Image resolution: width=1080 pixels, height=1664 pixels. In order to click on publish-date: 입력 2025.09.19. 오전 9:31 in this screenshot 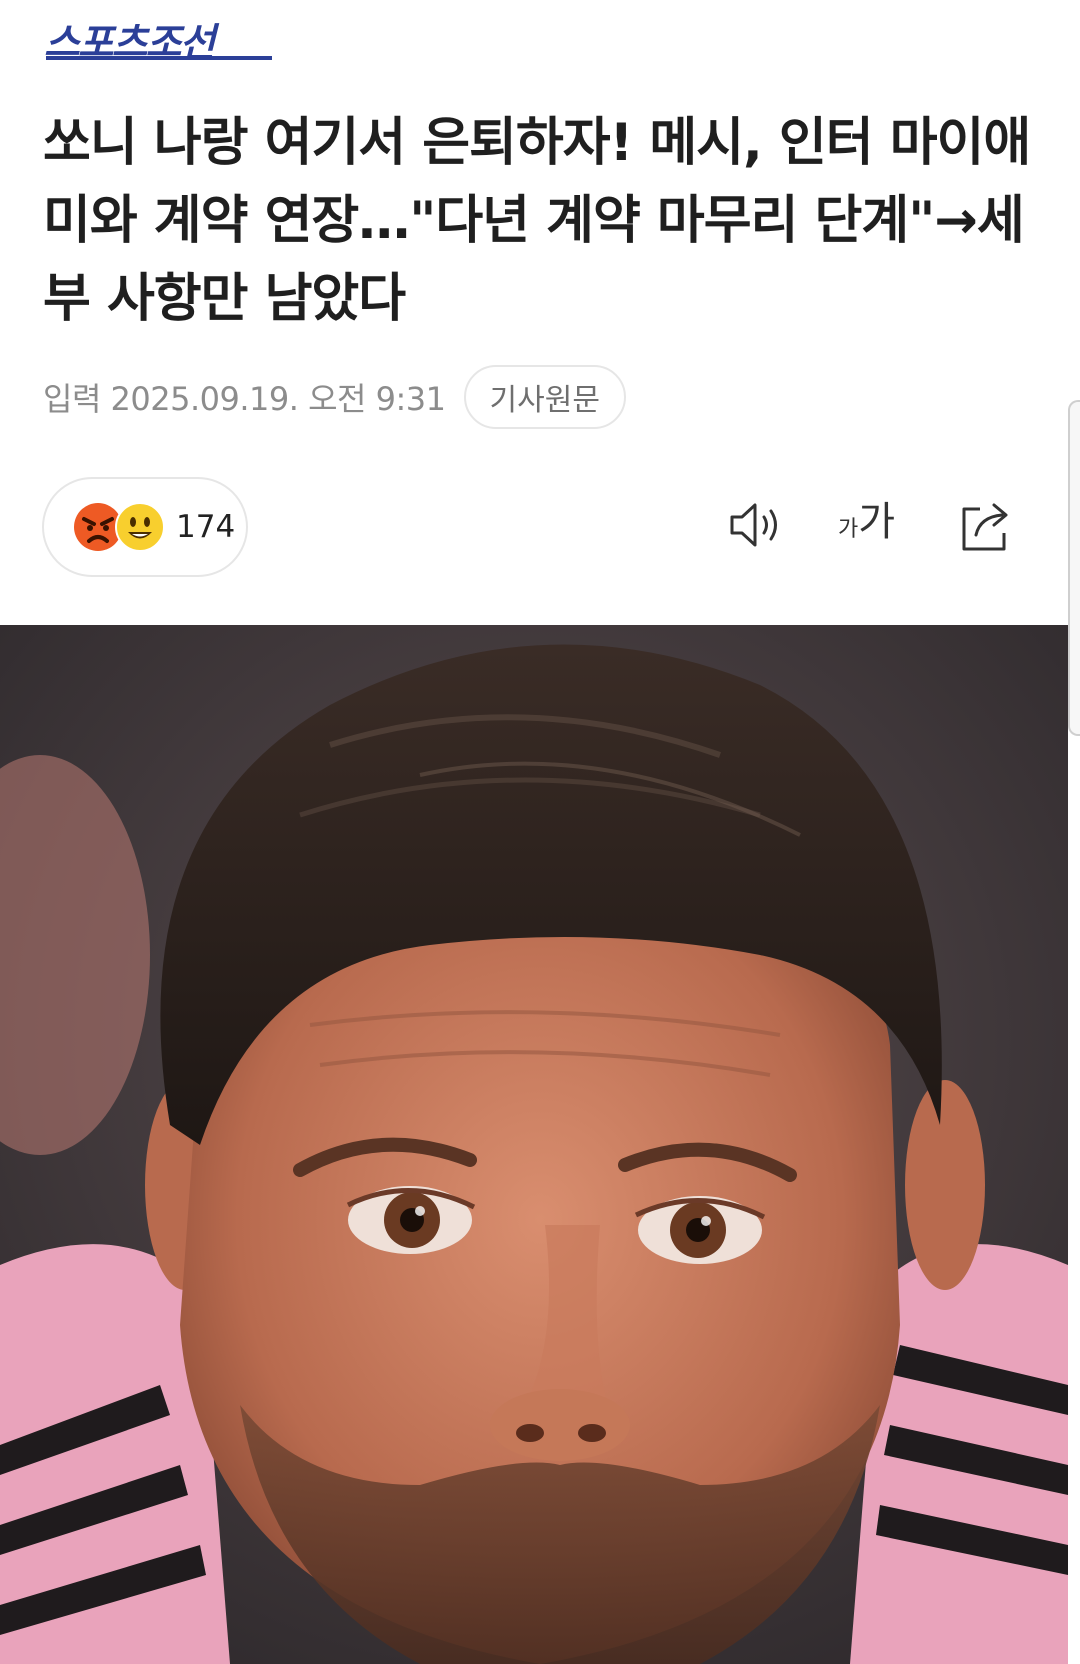, I will do `click(244, 399)`.